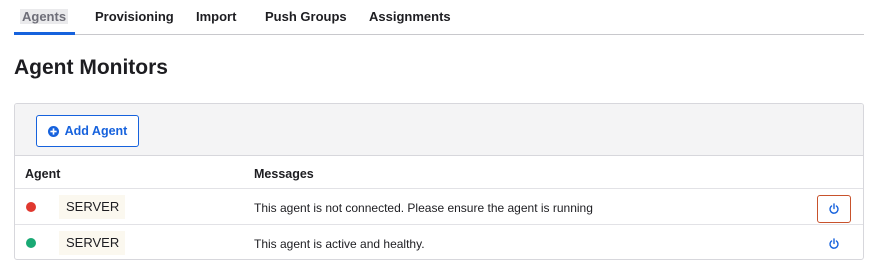 This screenshot has height=268, width=872. Describe the element at coordinates (43, 174) in the screenshot. I see `column-header-agent: Agent` at that location.